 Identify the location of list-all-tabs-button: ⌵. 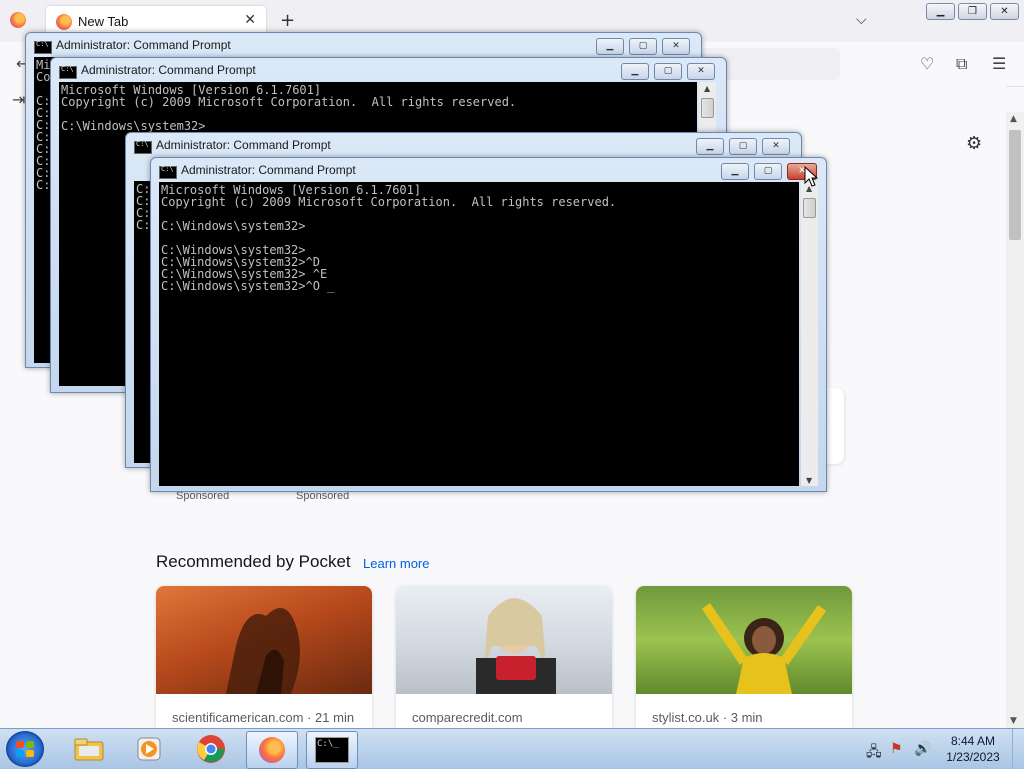
(861, 20).